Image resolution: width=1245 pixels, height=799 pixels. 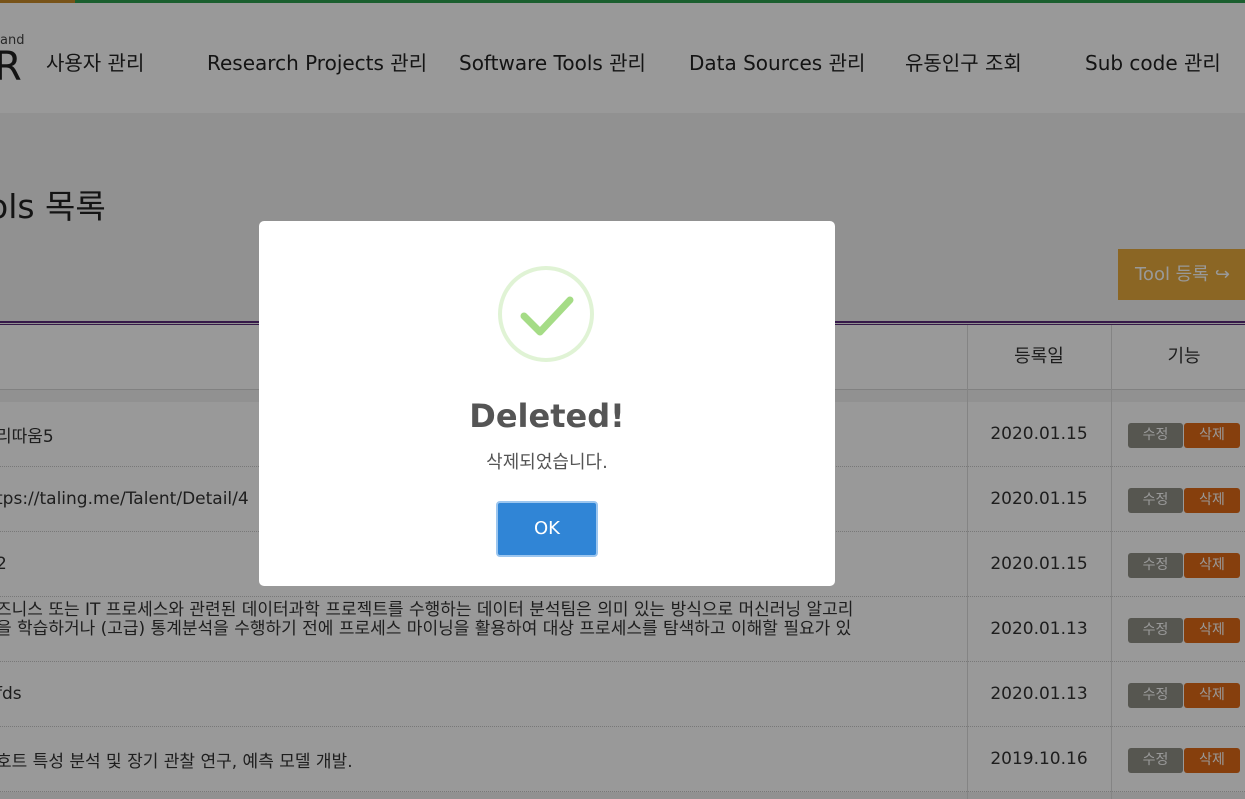 What do you see at coordinates (547, 529) in the screenshot?
I see `ok-button: OK` at bounding box center [547, 529].